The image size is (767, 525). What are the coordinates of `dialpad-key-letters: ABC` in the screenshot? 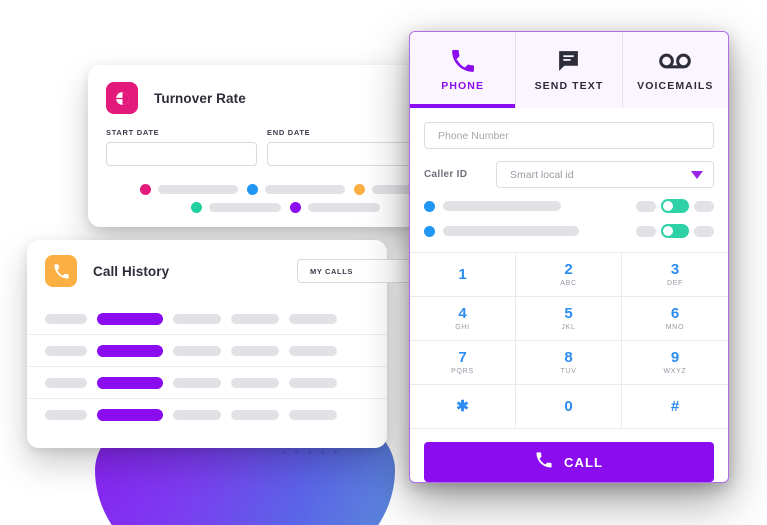 It's located at (568, 283).